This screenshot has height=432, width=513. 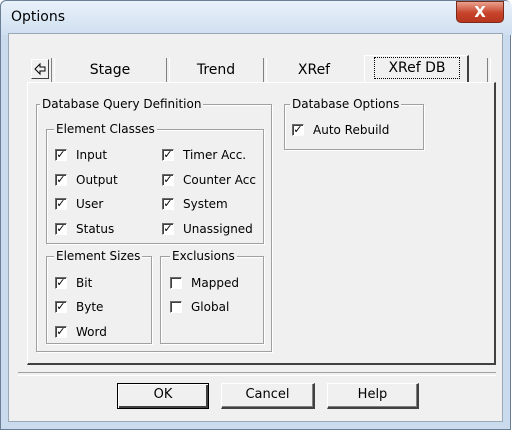 I want to click on auto-rebuild-checkbox: ✓, so click(x=298, y=130).